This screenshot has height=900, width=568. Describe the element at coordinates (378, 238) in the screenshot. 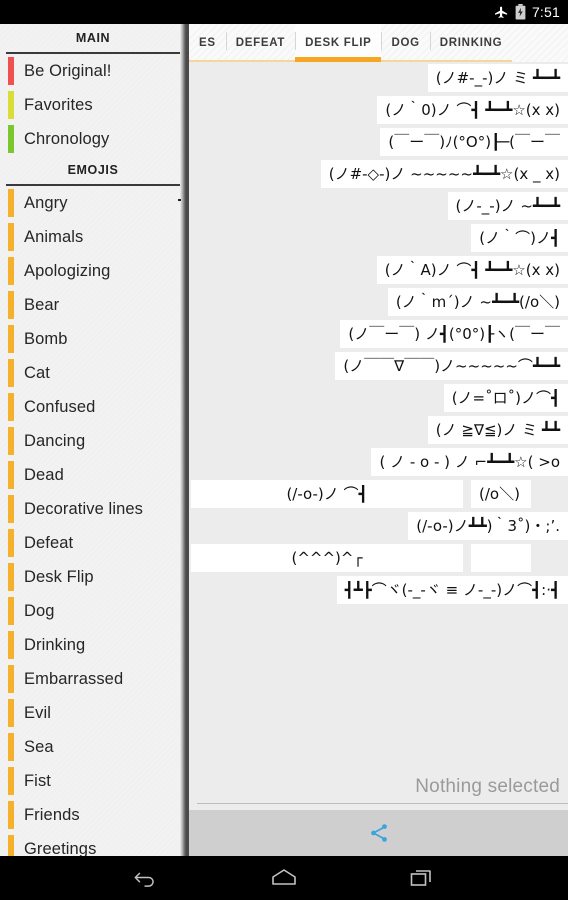

I see `emoji-row: (ノ｀⌒)ノ┫` at that location.